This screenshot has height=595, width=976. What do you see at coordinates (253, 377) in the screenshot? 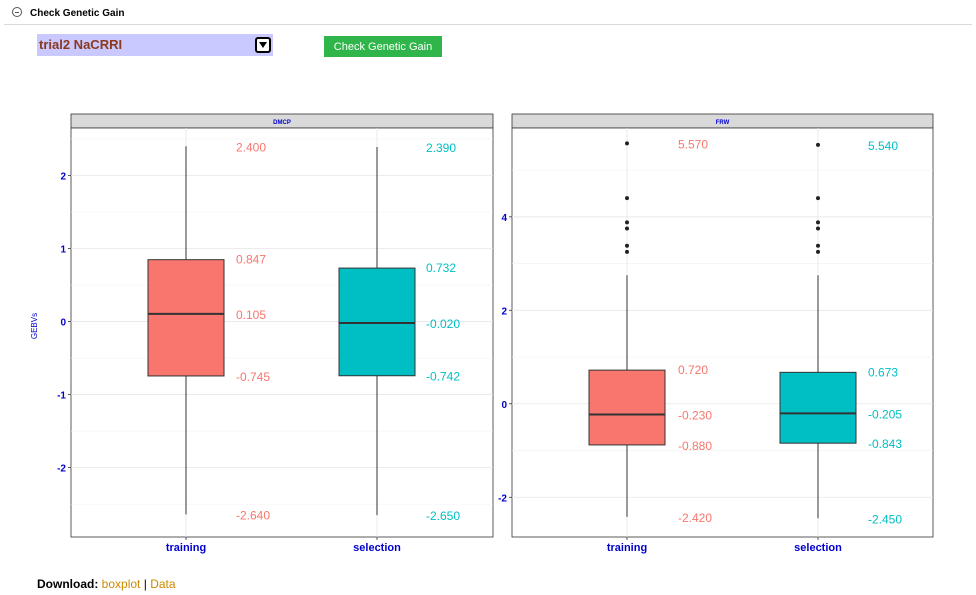
I see `value-label-q1: -0.745` at bounding box center [253, 377].